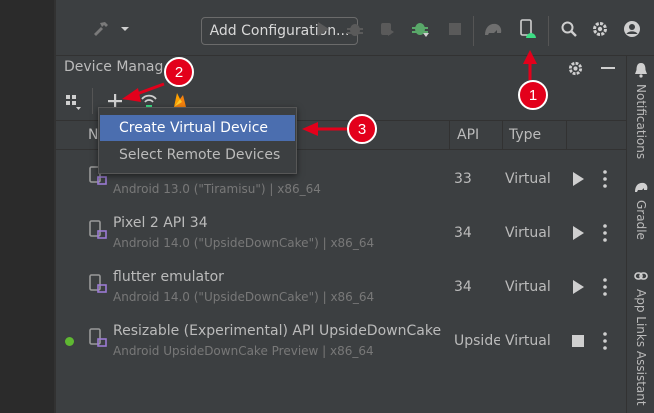 The width and height of the screenshot is (654, 413). Describe the element at coordinates (527, 29) in the screenshot. I see `device-manager-icon` at that location.